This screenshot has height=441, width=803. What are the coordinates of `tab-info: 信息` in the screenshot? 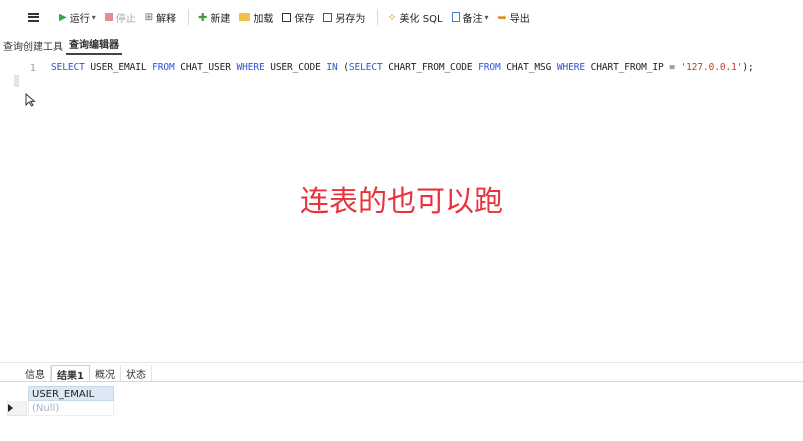 It's located at (35, 373).